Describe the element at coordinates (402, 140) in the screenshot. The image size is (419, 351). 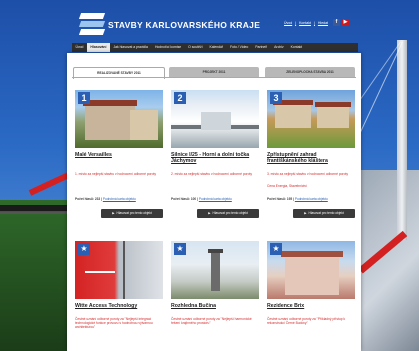
I see `background-photo-bridge-pylon` at that location.